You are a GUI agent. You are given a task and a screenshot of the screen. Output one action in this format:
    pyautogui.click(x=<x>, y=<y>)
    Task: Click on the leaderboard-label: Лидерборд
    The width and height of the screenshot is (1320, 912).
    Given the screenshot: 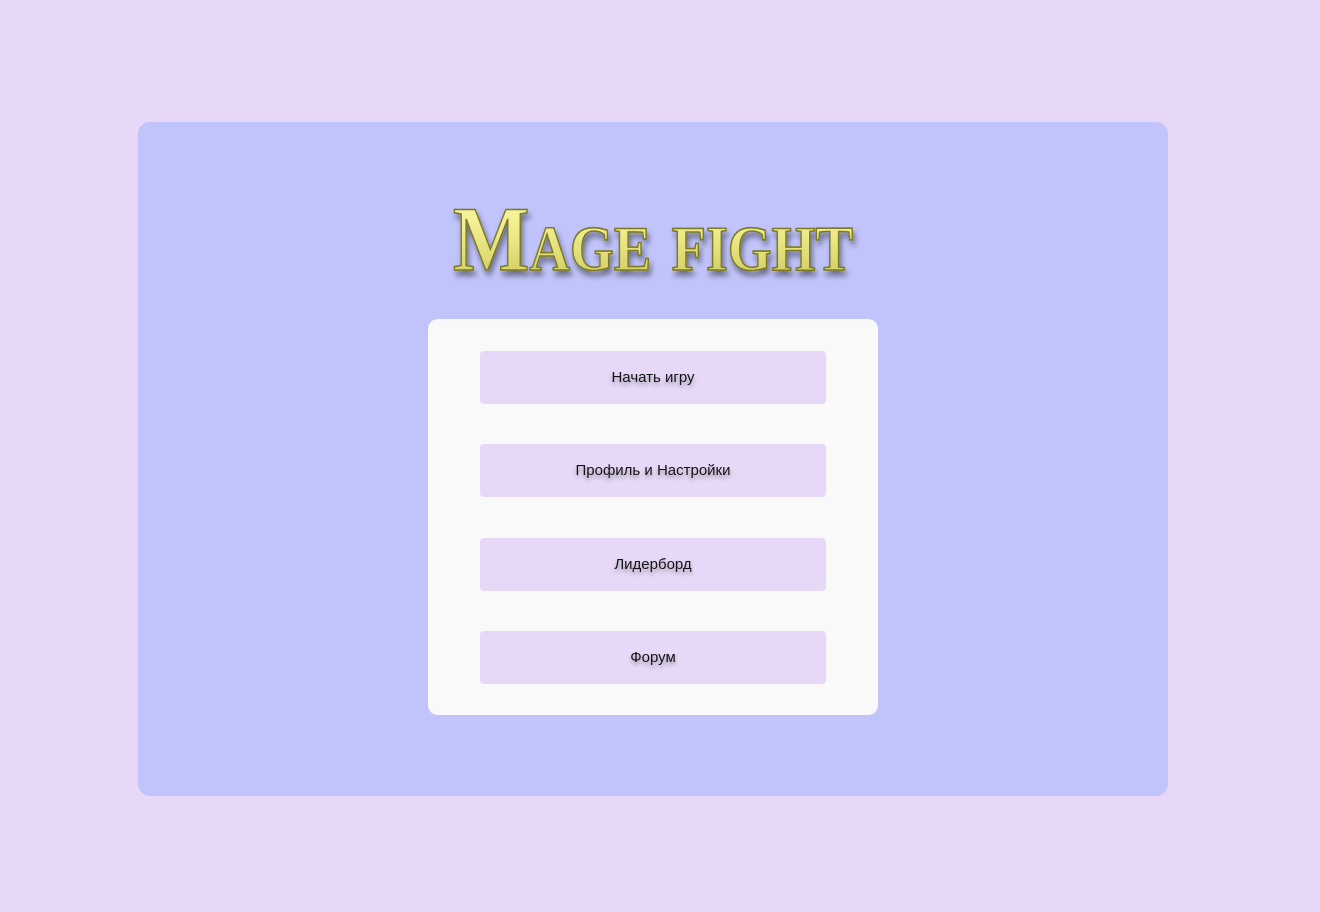 What is the action you would take?
    pyautogui.click(x=653, y=564)
    